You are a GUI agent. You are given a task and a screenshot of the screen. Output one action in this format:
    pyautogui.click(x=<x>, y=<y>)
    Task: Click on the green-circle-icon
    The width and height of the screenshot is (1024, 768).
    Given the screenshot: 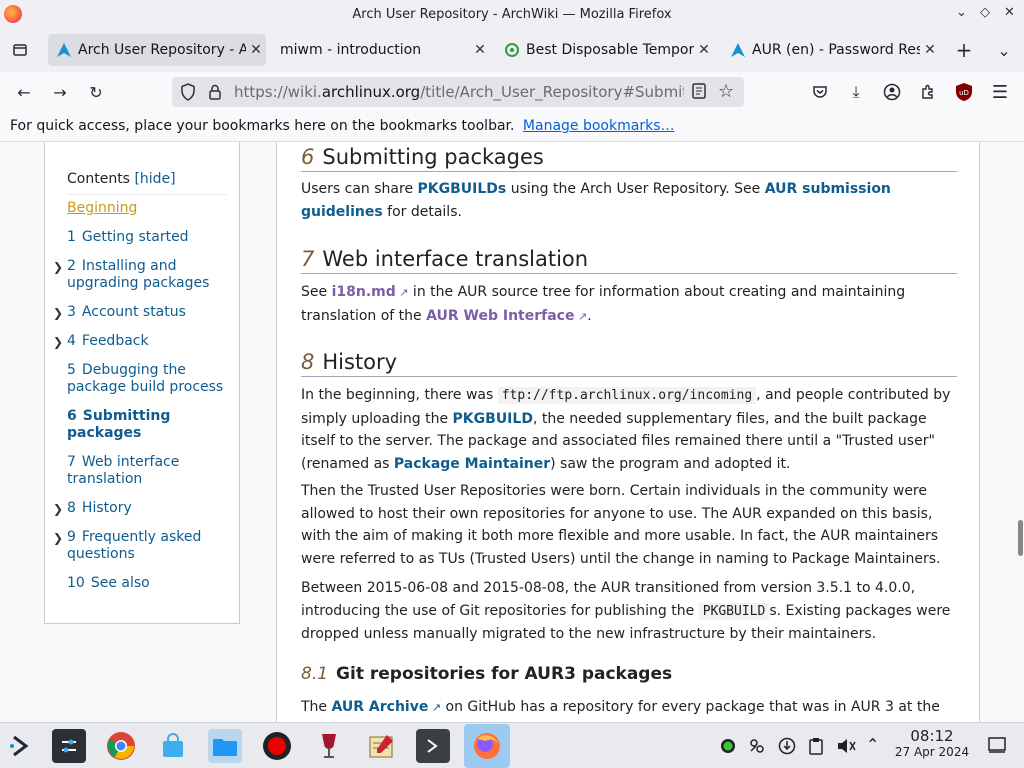 What is the action you would take?
    pyautogui.click(x=512, y=50)
    